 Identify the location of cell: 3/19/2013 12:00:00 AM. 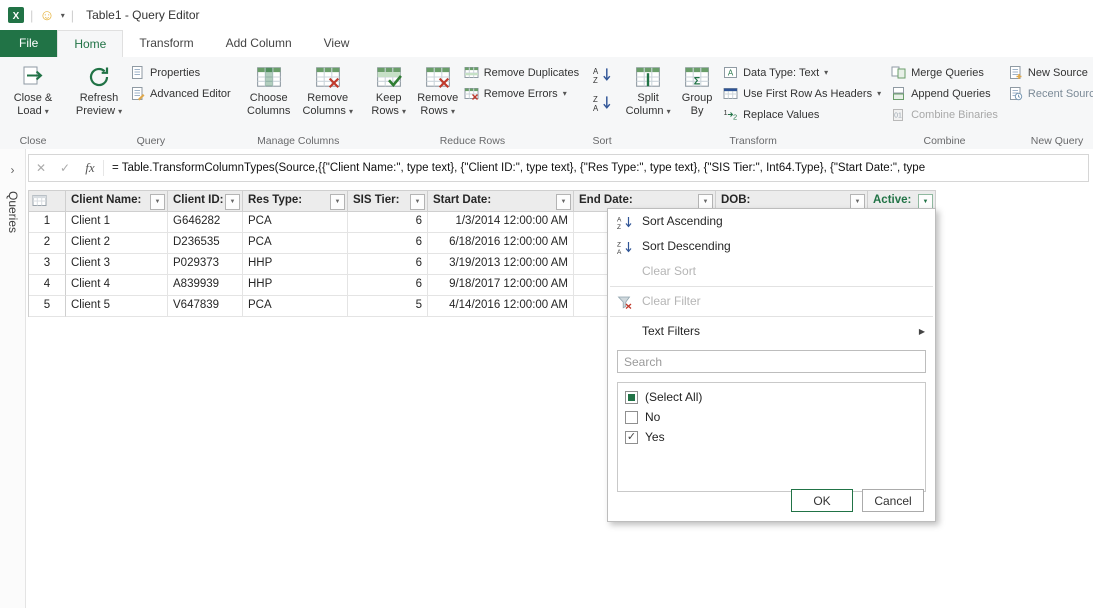
(501, 264).